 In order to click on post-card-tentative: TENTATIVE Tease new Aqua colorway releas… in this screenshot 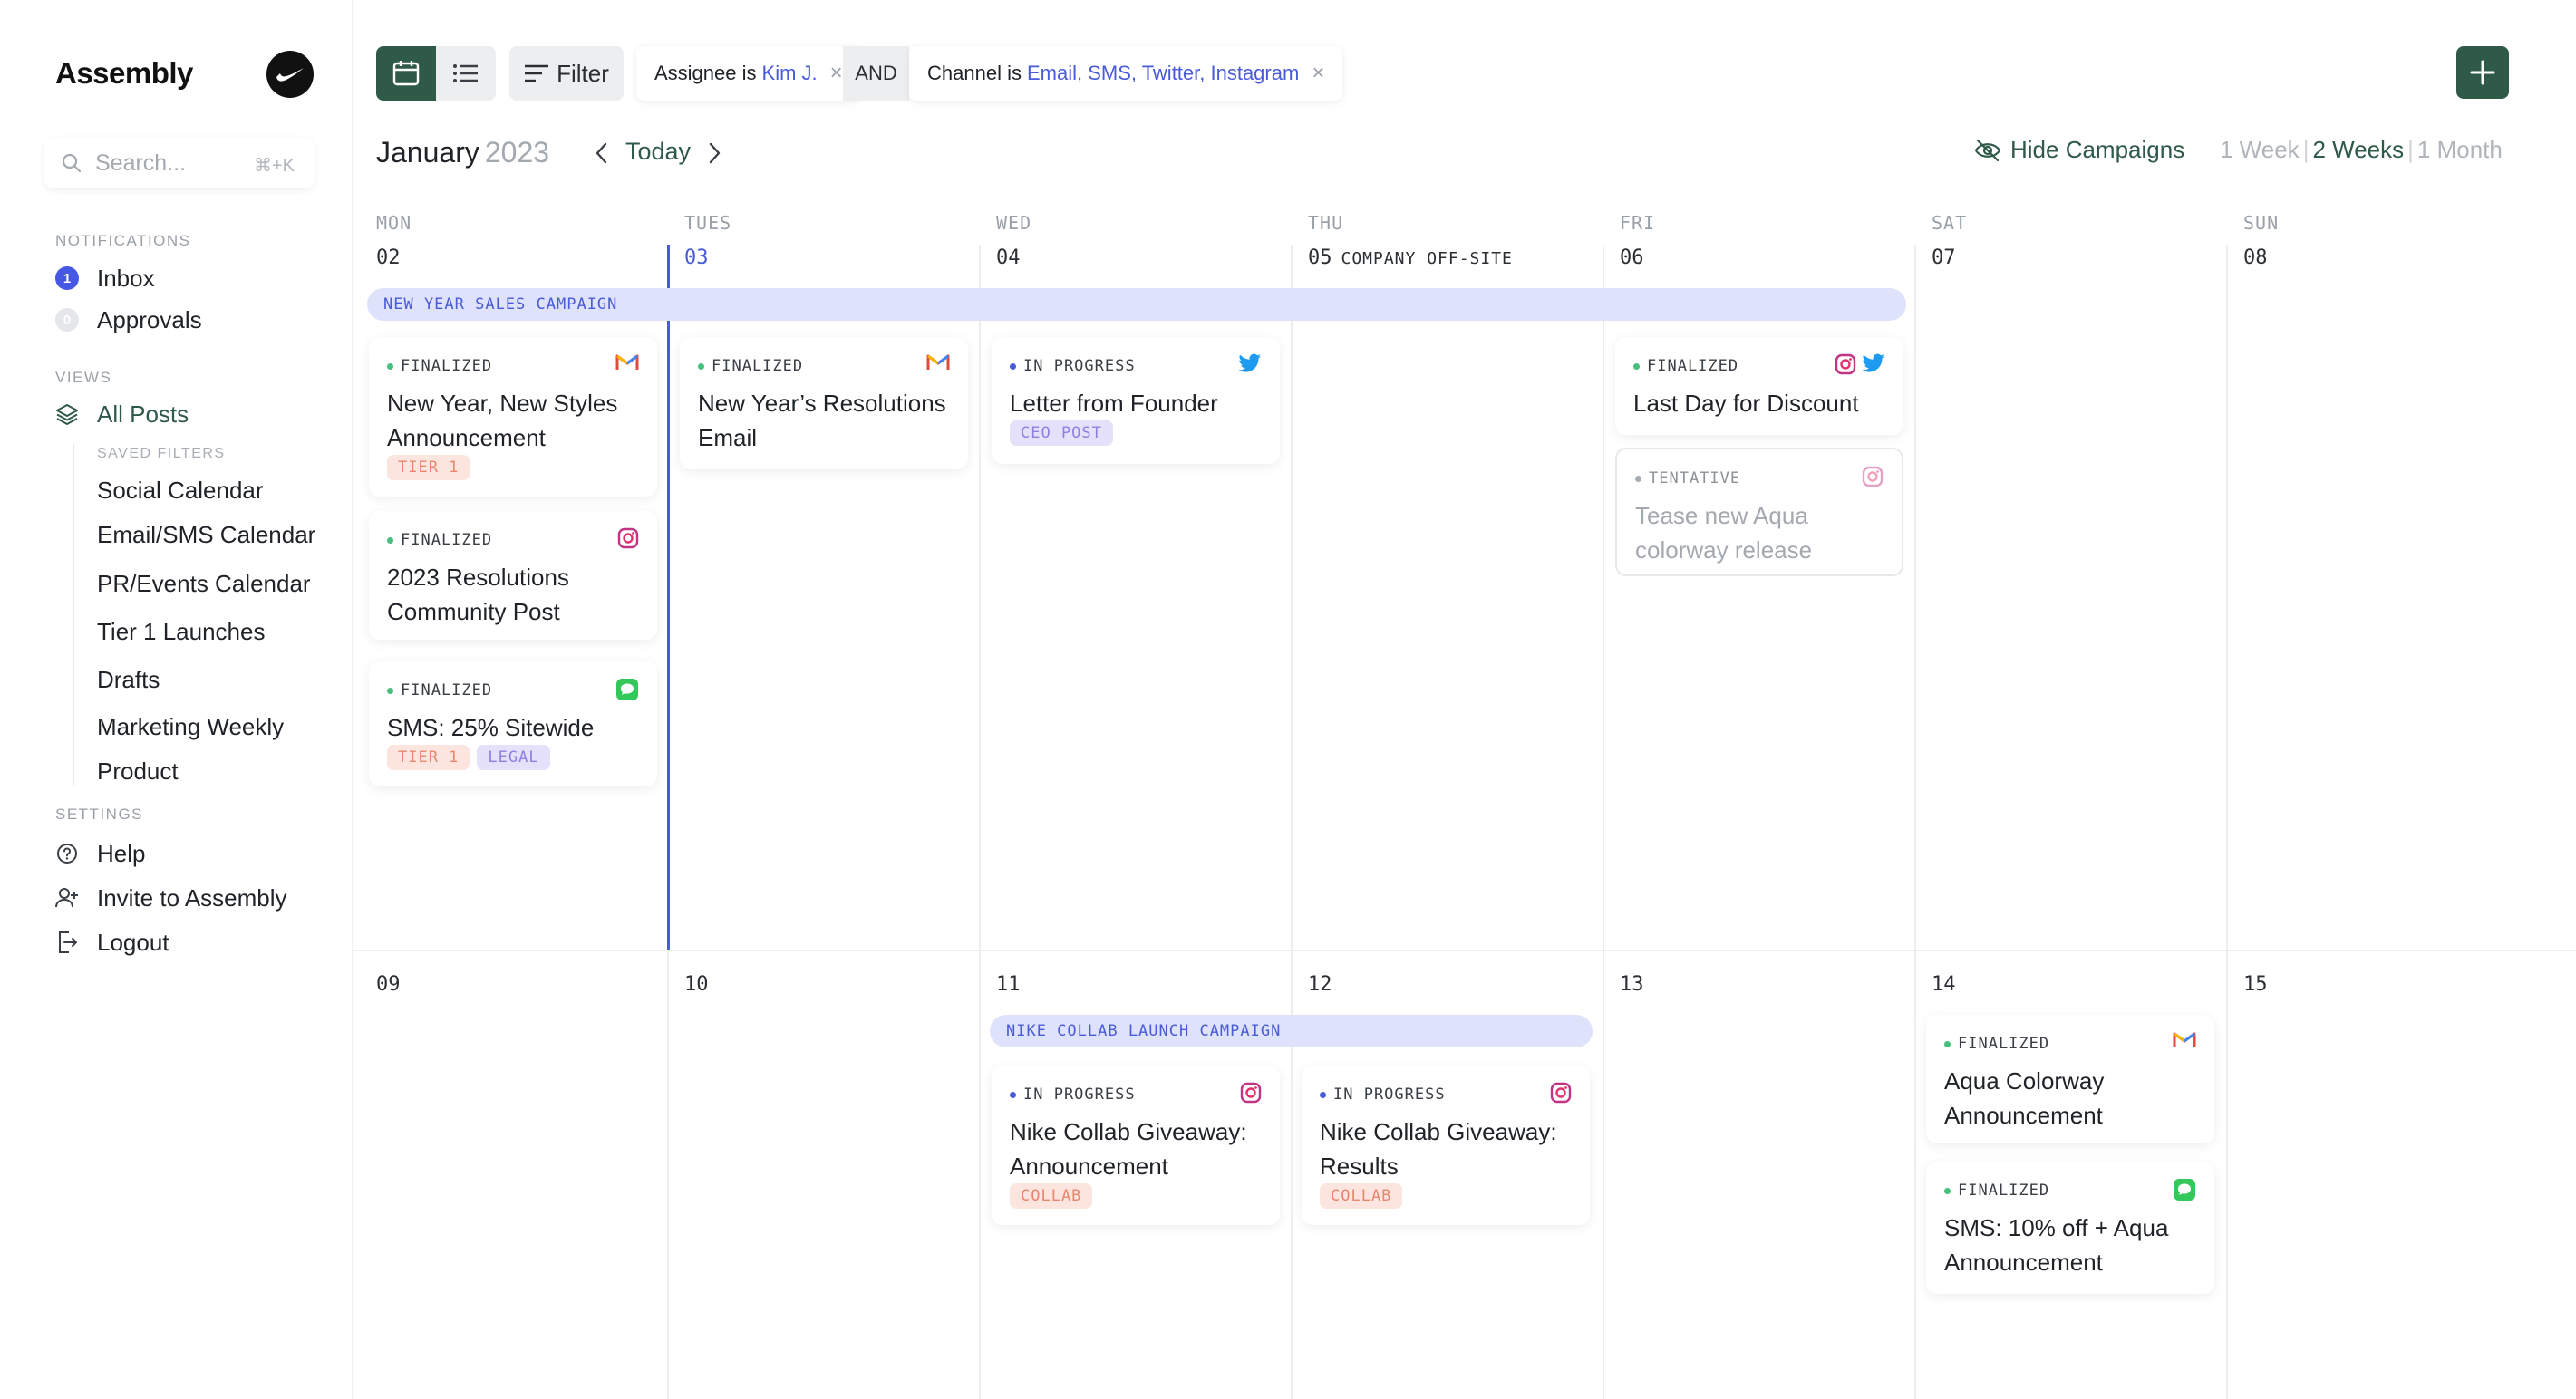, I will do `click(1759, 512)`.